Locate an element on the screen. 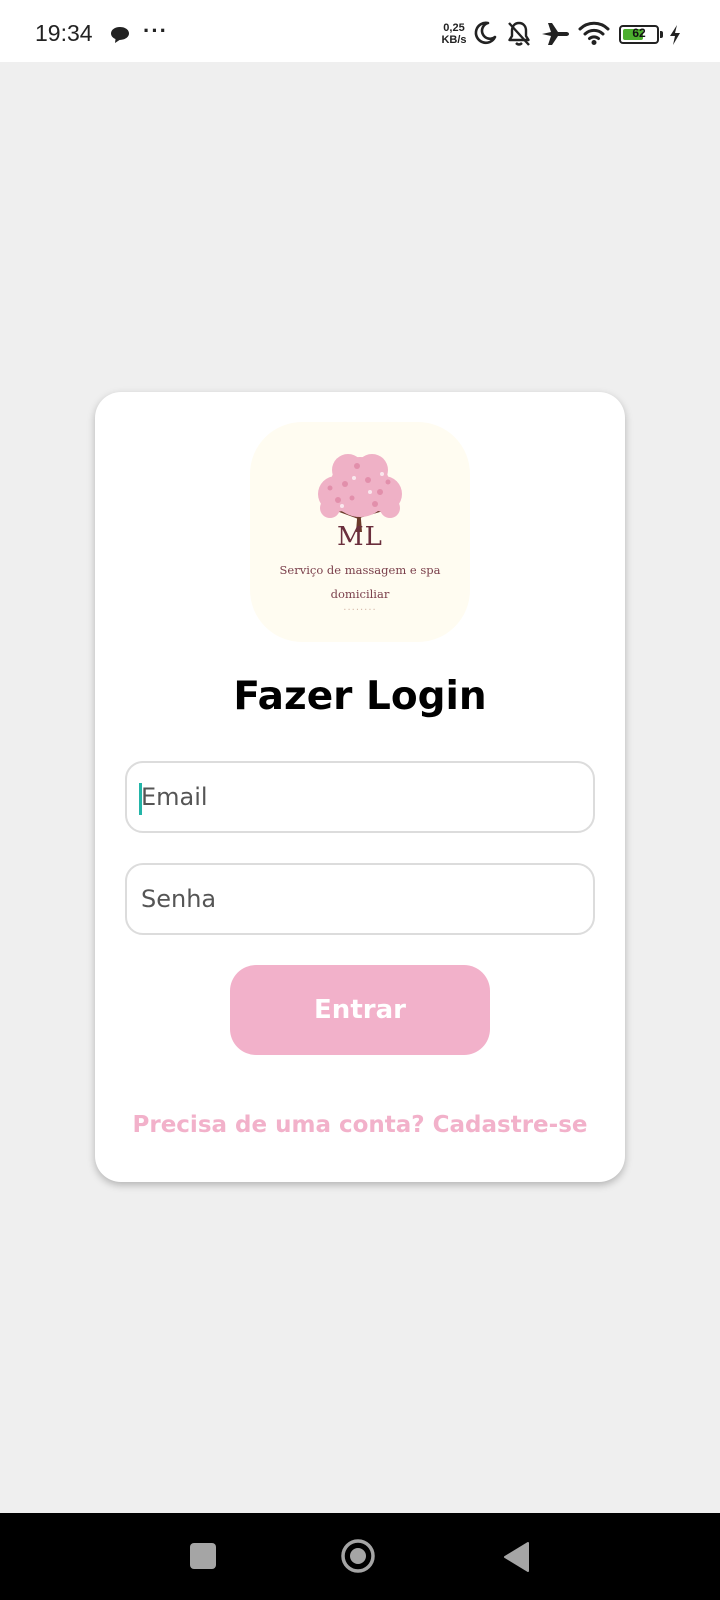 The height and width of the screenshot is (1600, 720). battery-tip is located at coordinates (661, 34).